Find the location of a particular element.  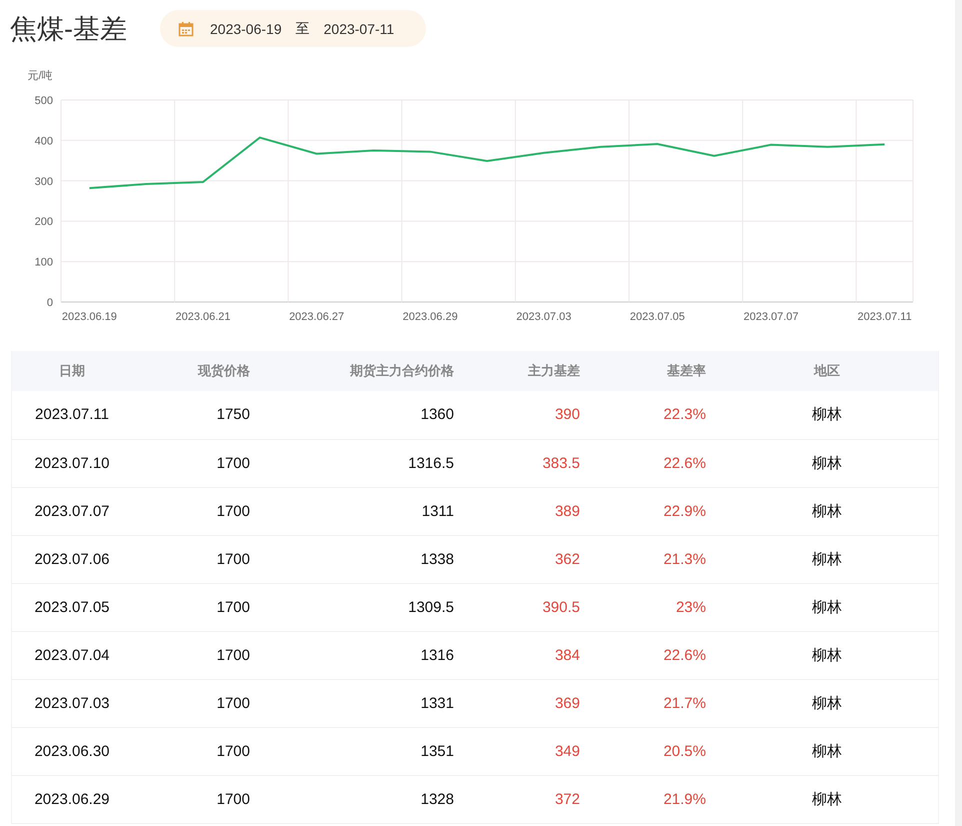

x-tick-label: 2023.06.21 is located at coordinates (203, 317).